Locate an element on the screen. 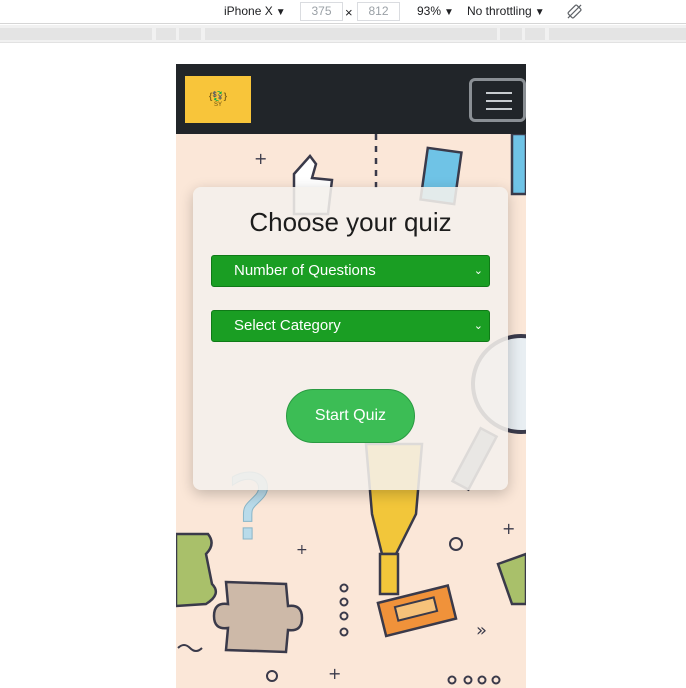  zoom-label: 93% is located at coordinates (429, 11).